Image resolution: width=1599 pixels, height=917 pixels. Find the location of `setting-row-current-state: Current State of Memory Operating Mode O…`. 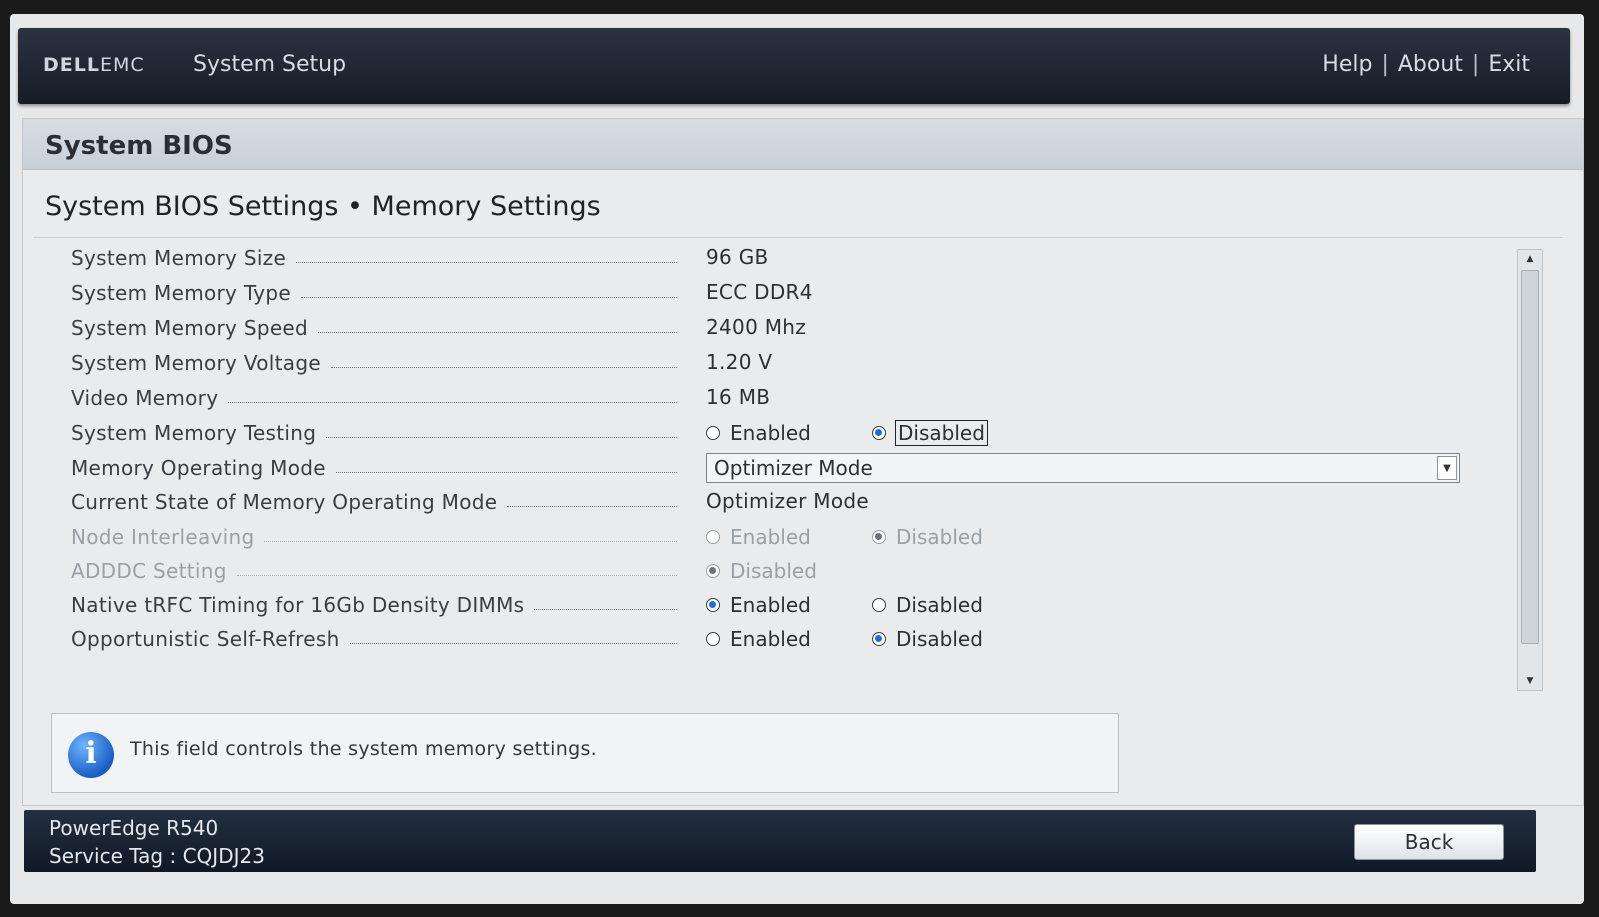

setting-row-current-state: Current State of Memory Operating Mode O… is located at coordinates (791, 502).